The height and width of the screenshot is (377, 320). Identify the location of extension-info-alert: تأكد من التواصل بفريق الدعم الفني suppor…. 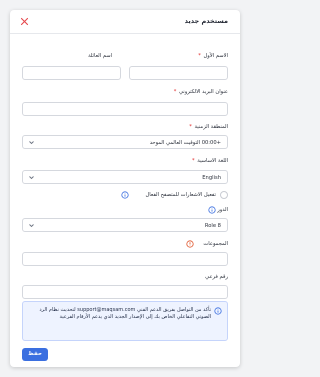
(125, 321).